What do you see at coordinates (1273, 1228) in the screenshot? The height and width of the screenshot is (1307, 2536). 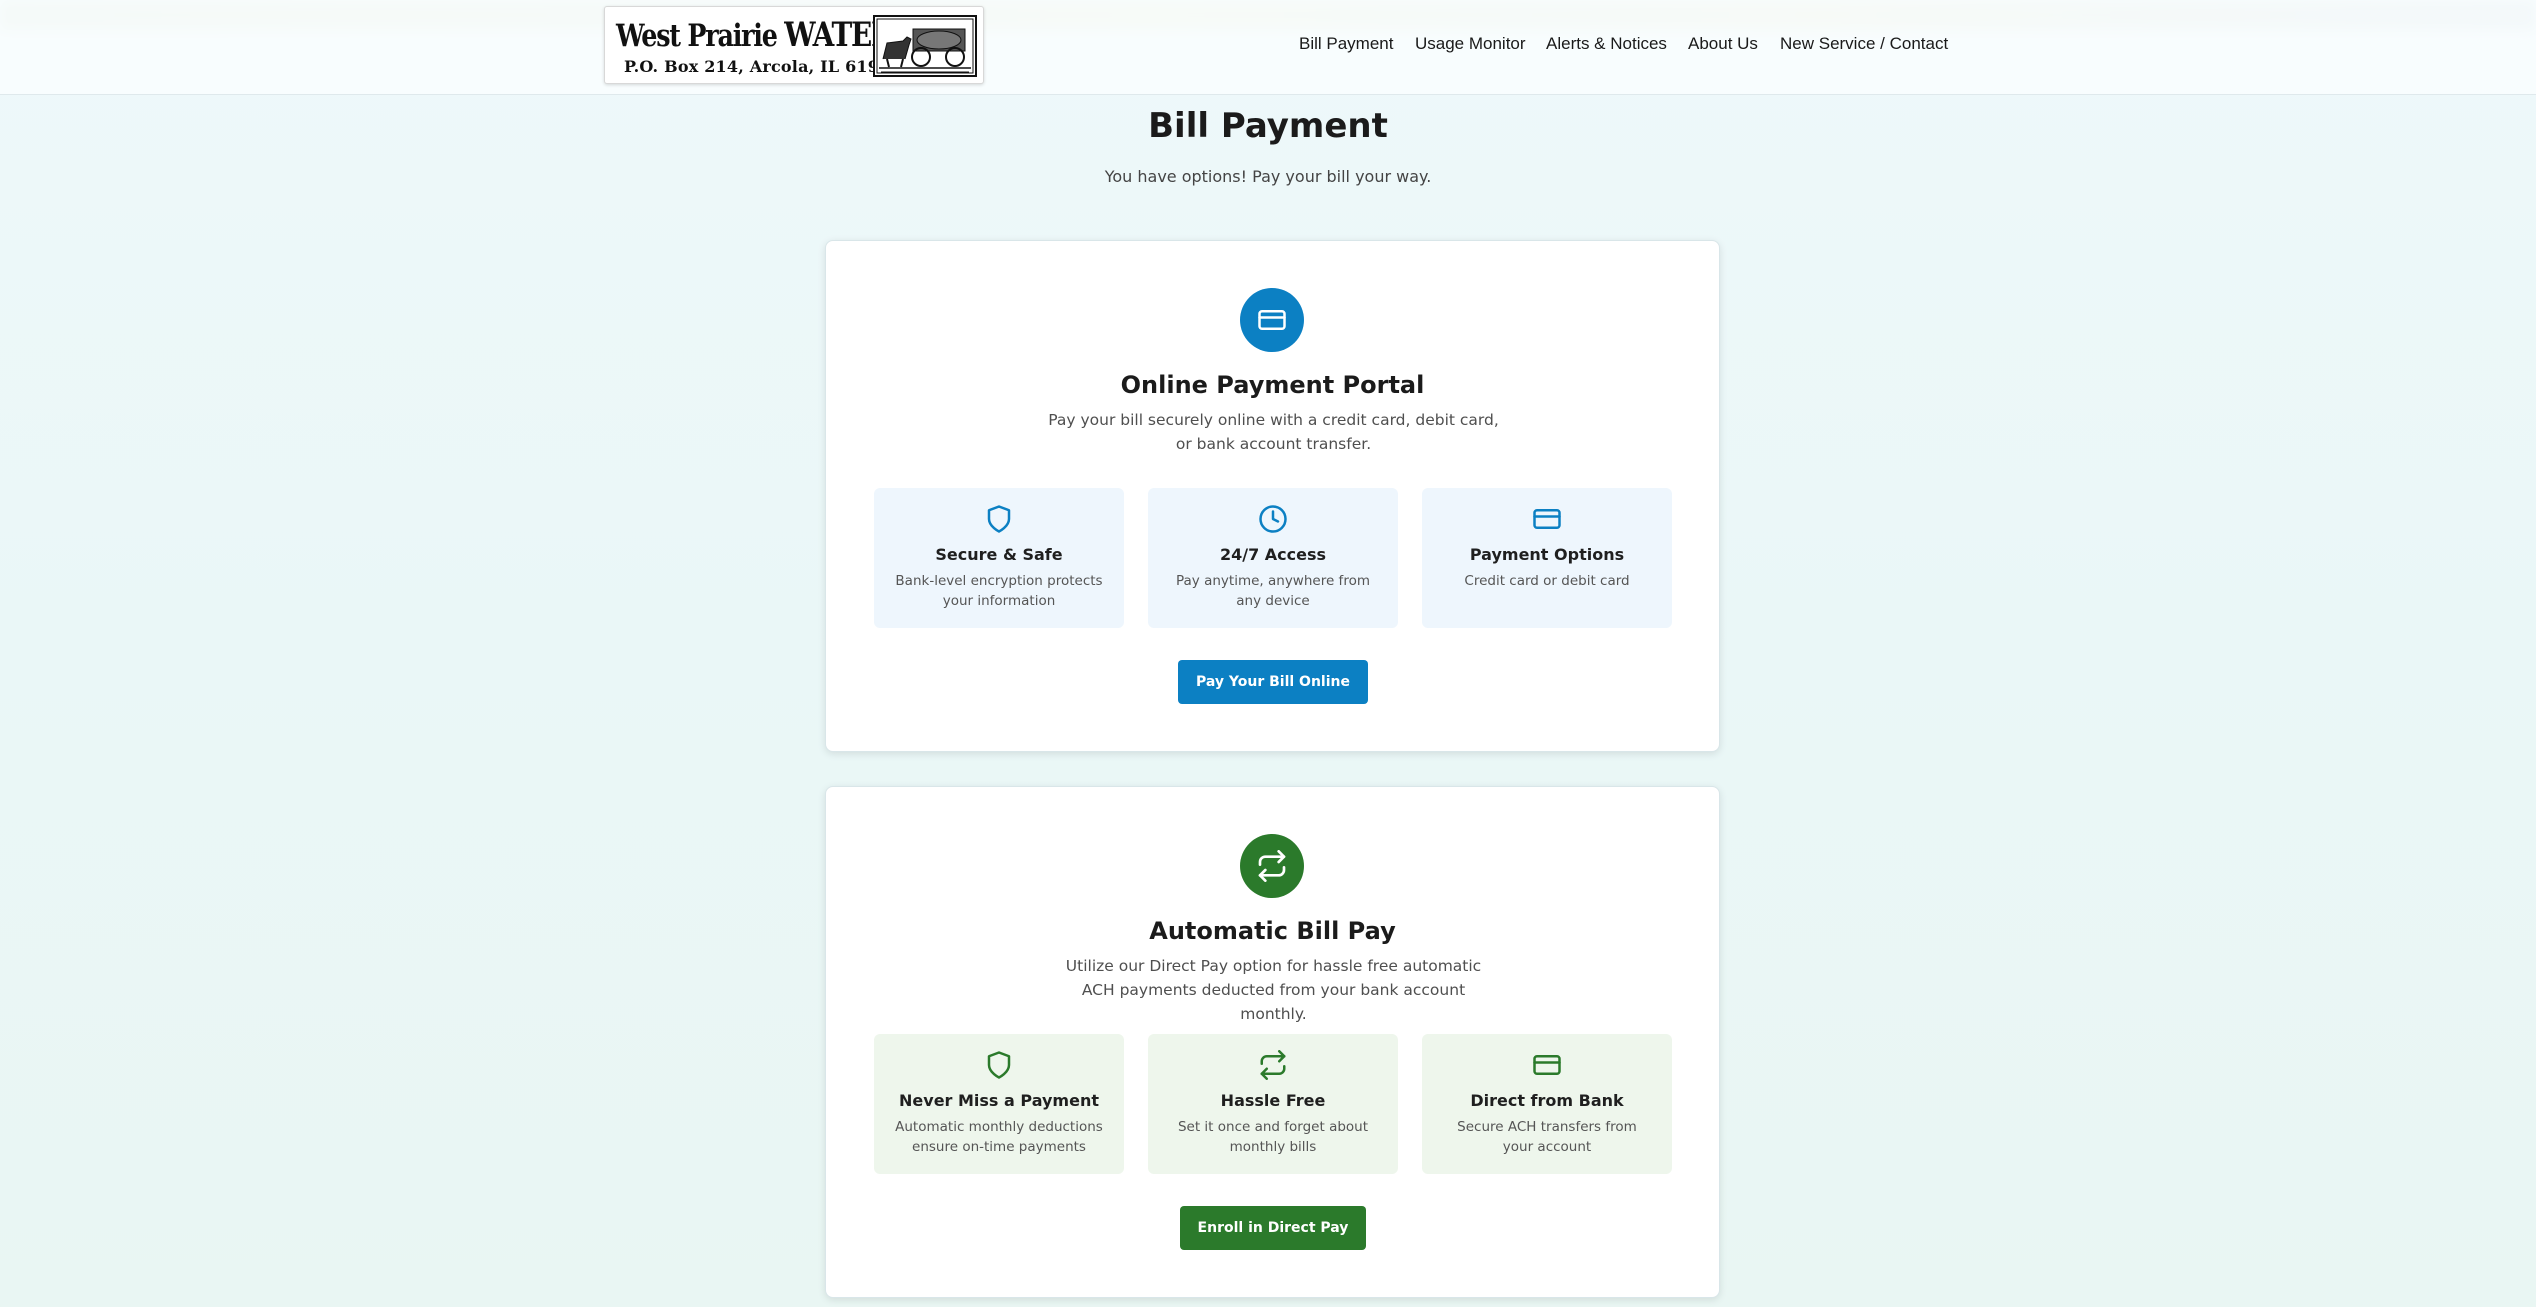 I see `enroll-direct-pay-button: Enroll in Direct Pay` at bounding box center [1273, 1228].